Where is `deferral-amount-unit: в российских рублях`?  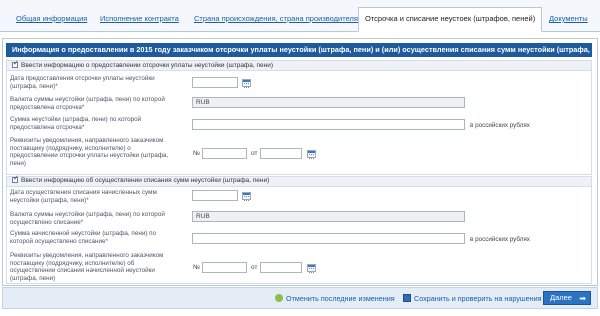
deferral-amount-unit: в российских рублях is located at coordinates (500, 125).